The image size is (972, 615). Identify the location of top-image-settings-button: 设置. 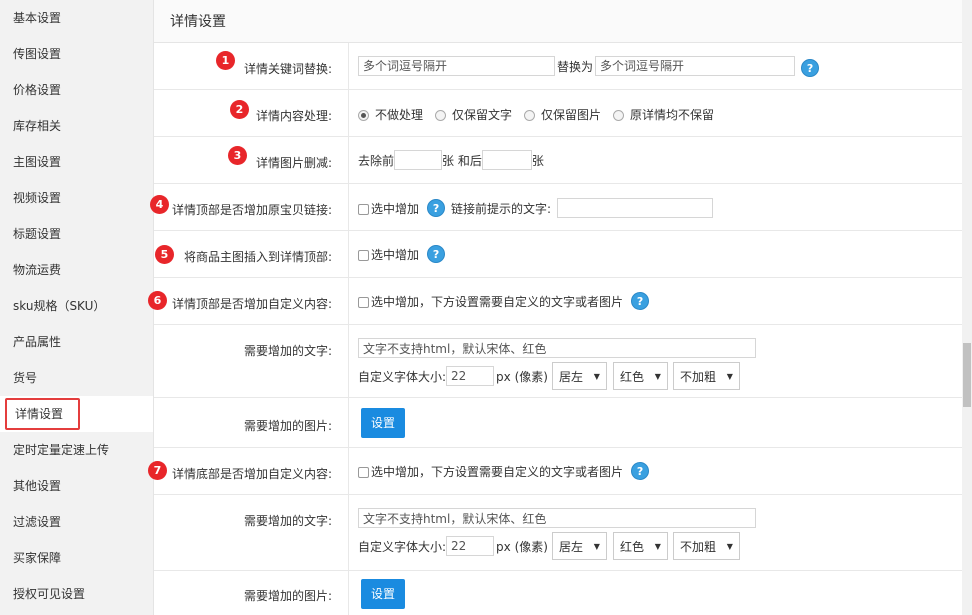
(383, 423).